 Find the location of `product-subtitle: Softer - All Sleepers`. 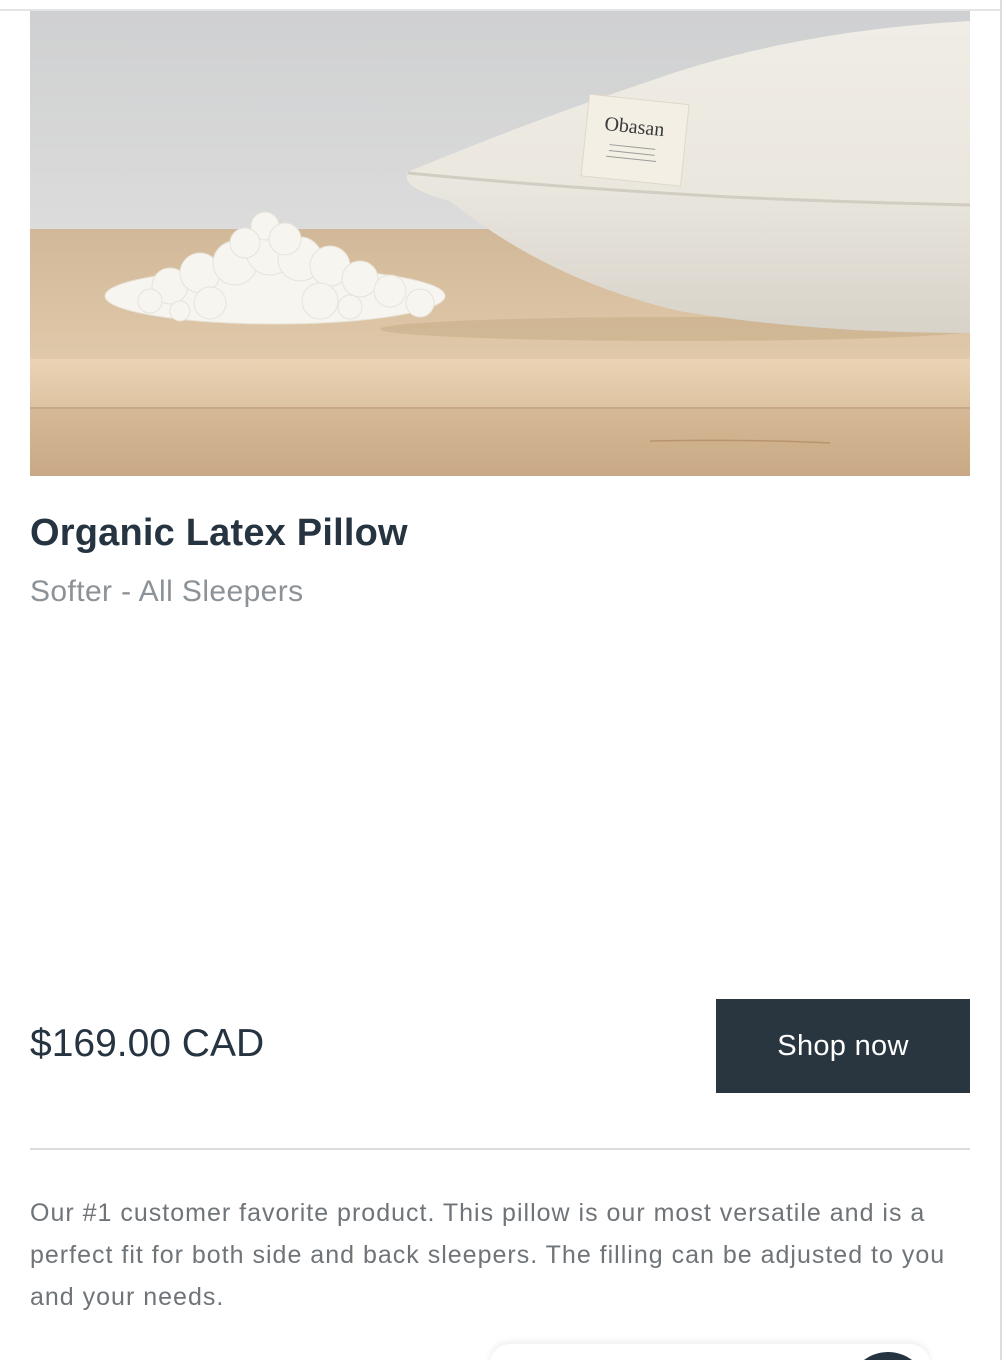

product-subtitle: Softer - All Sleepers is located at coordinates (167, 591).